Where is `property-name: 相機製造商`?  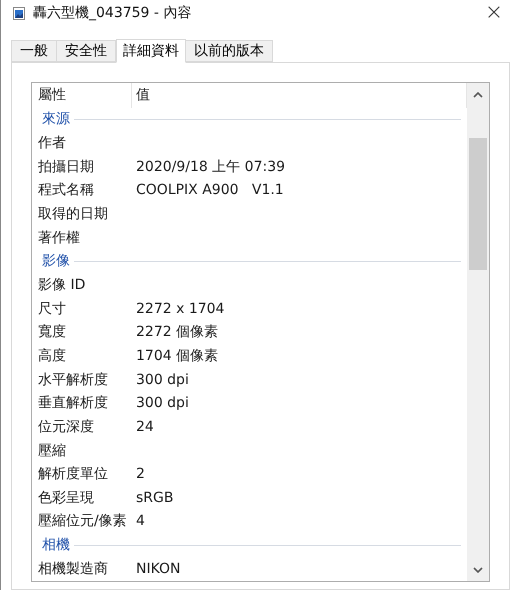 property-name: 相機製造商 is located at coordinates (73, 569).